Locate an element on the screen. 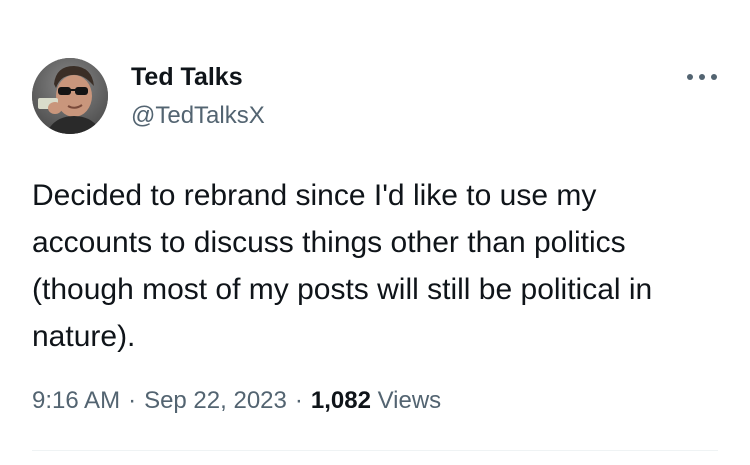 The width and height of the screenshot is (750, 465). more-horizontal-icon is located at coordinates (702, 77).